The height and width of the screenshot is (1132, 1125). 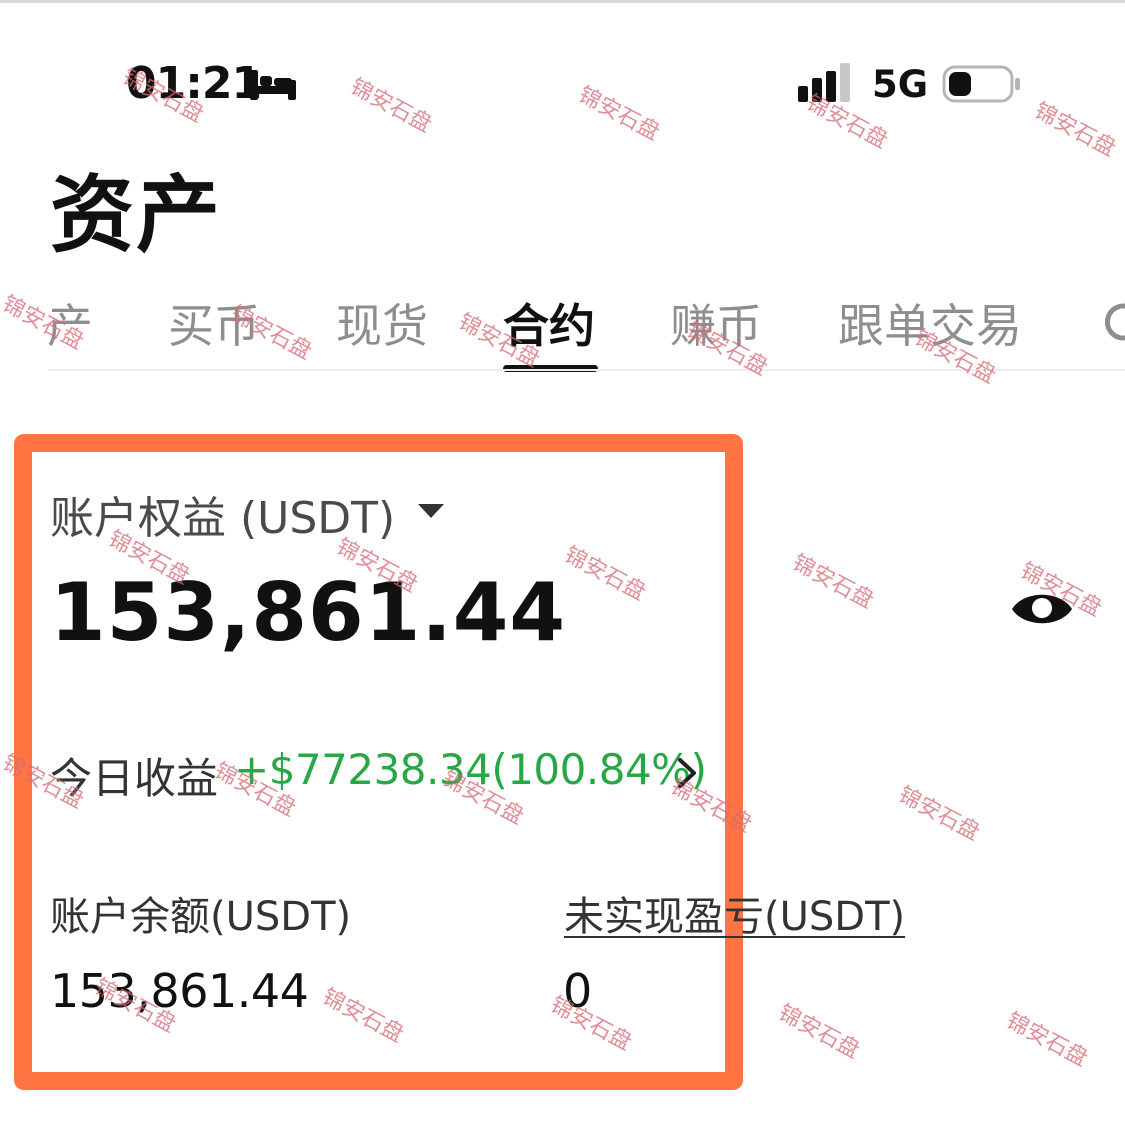 What do you see at coordinates (578, 991) in the screenshot?
I see `unrealized-pnl-value: 0` at bounding box center [578, 991].